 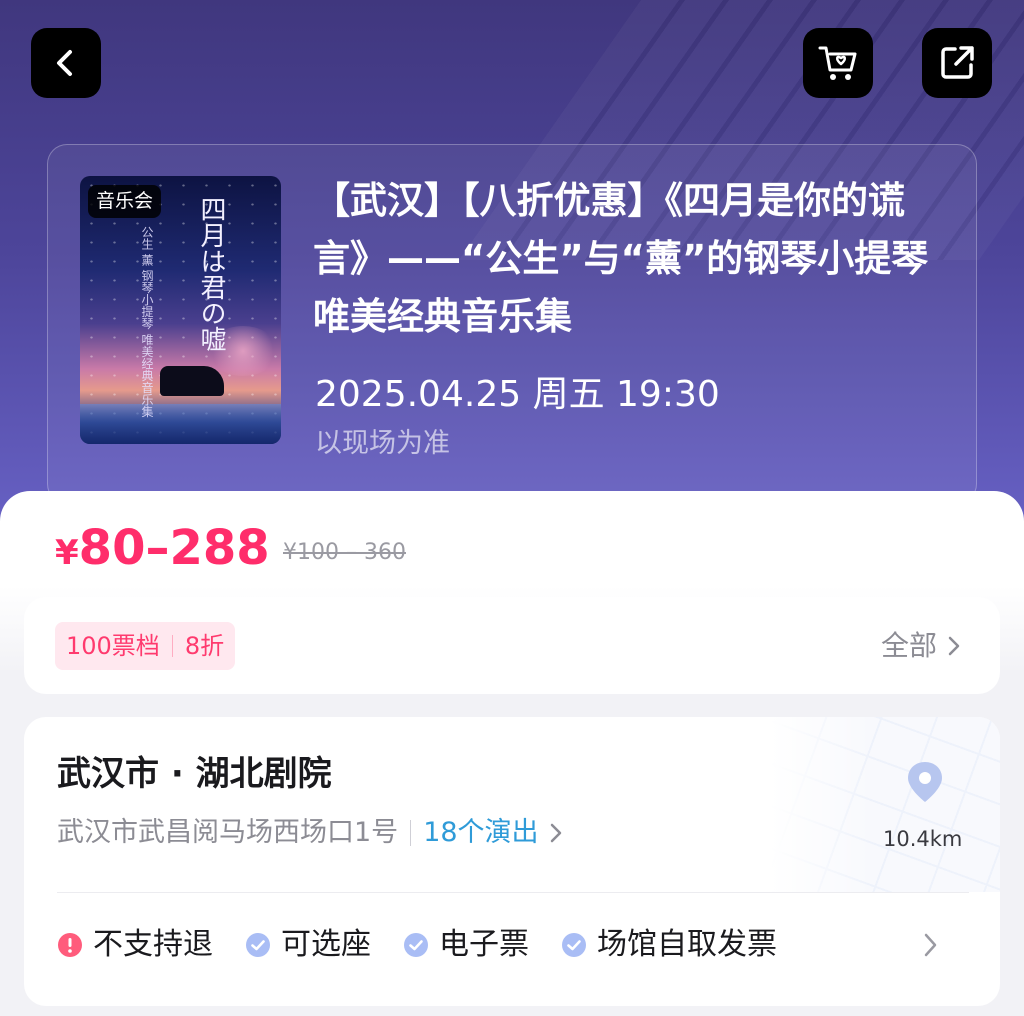 What do you see at coordinates (484, 944) in the screenshot?
I see `feature-label: 电子票` at bounding box center [484, 944].